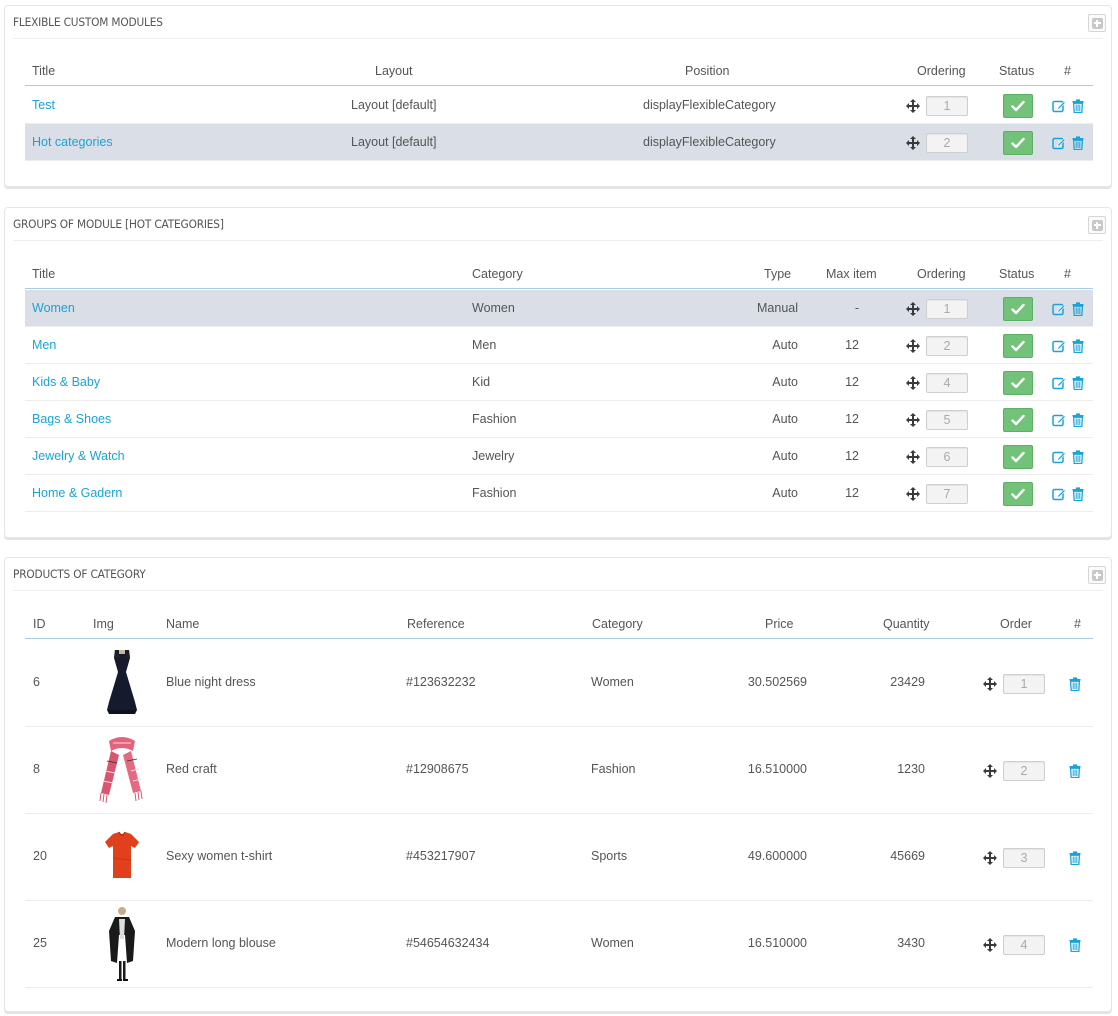 Image resolution: width=1118 pixels, height=1016 pixels. Describe the element at coordinates (77, 493) in the screenshot. I see `group-title-link: Home & Gadern` at that location.